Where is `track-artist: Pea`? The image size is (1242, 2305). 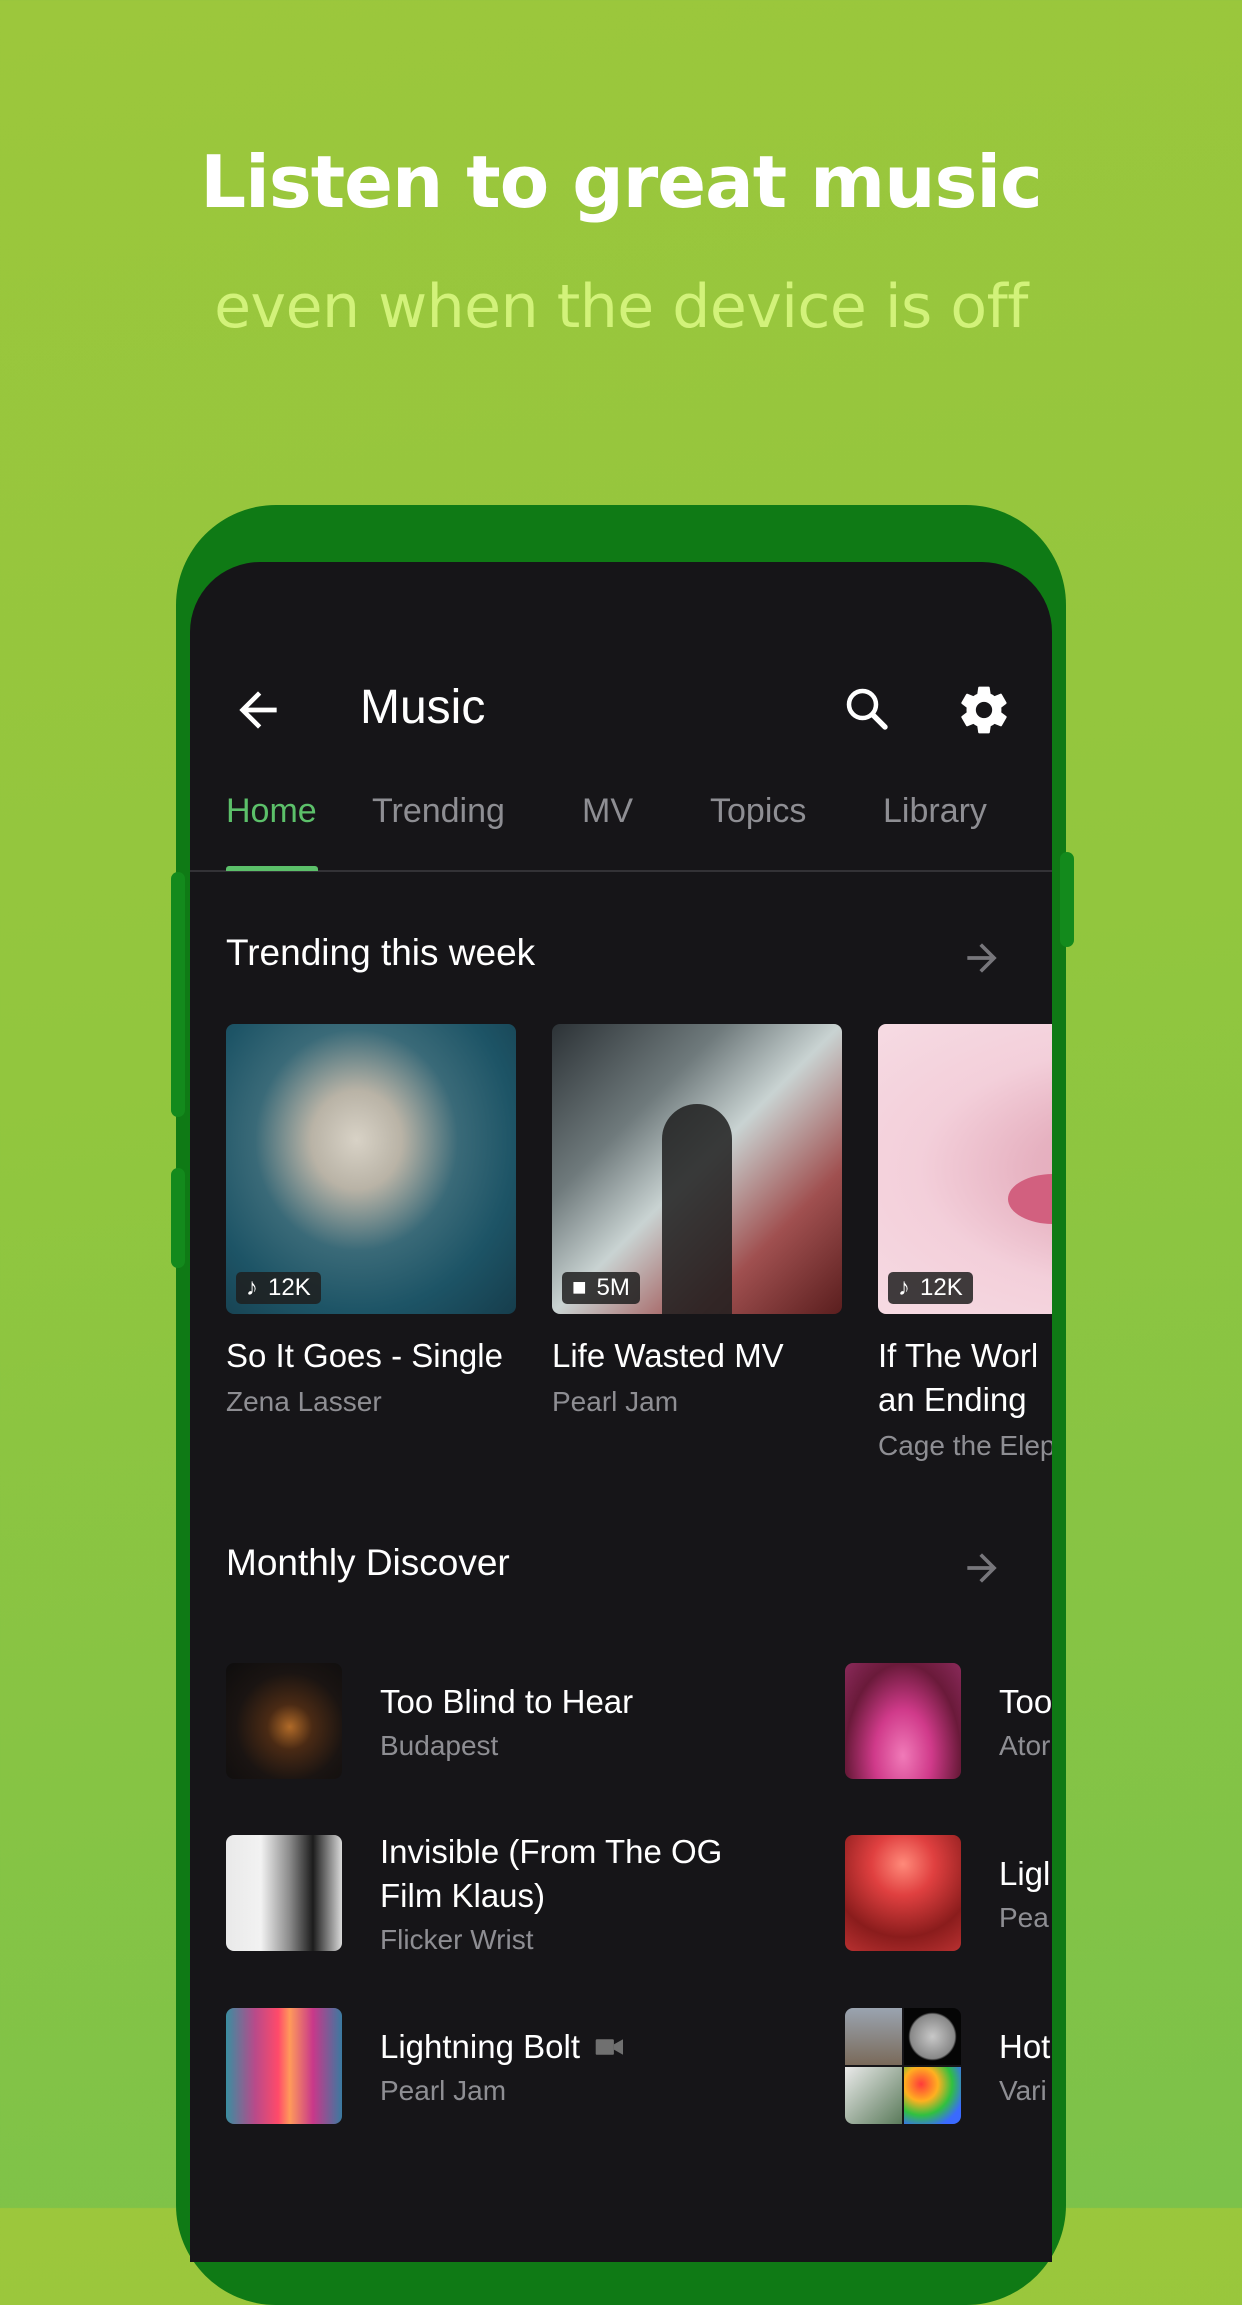
track-artist: Pea is located at coordinates (1024, 1917).